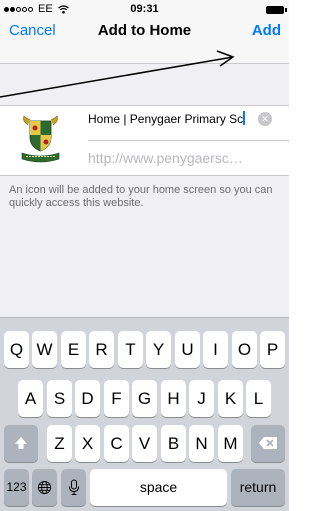  What do you see at coordinates (230, 398) in the screenshot?
I see `key-k: K` at bounding box center [230, 398].